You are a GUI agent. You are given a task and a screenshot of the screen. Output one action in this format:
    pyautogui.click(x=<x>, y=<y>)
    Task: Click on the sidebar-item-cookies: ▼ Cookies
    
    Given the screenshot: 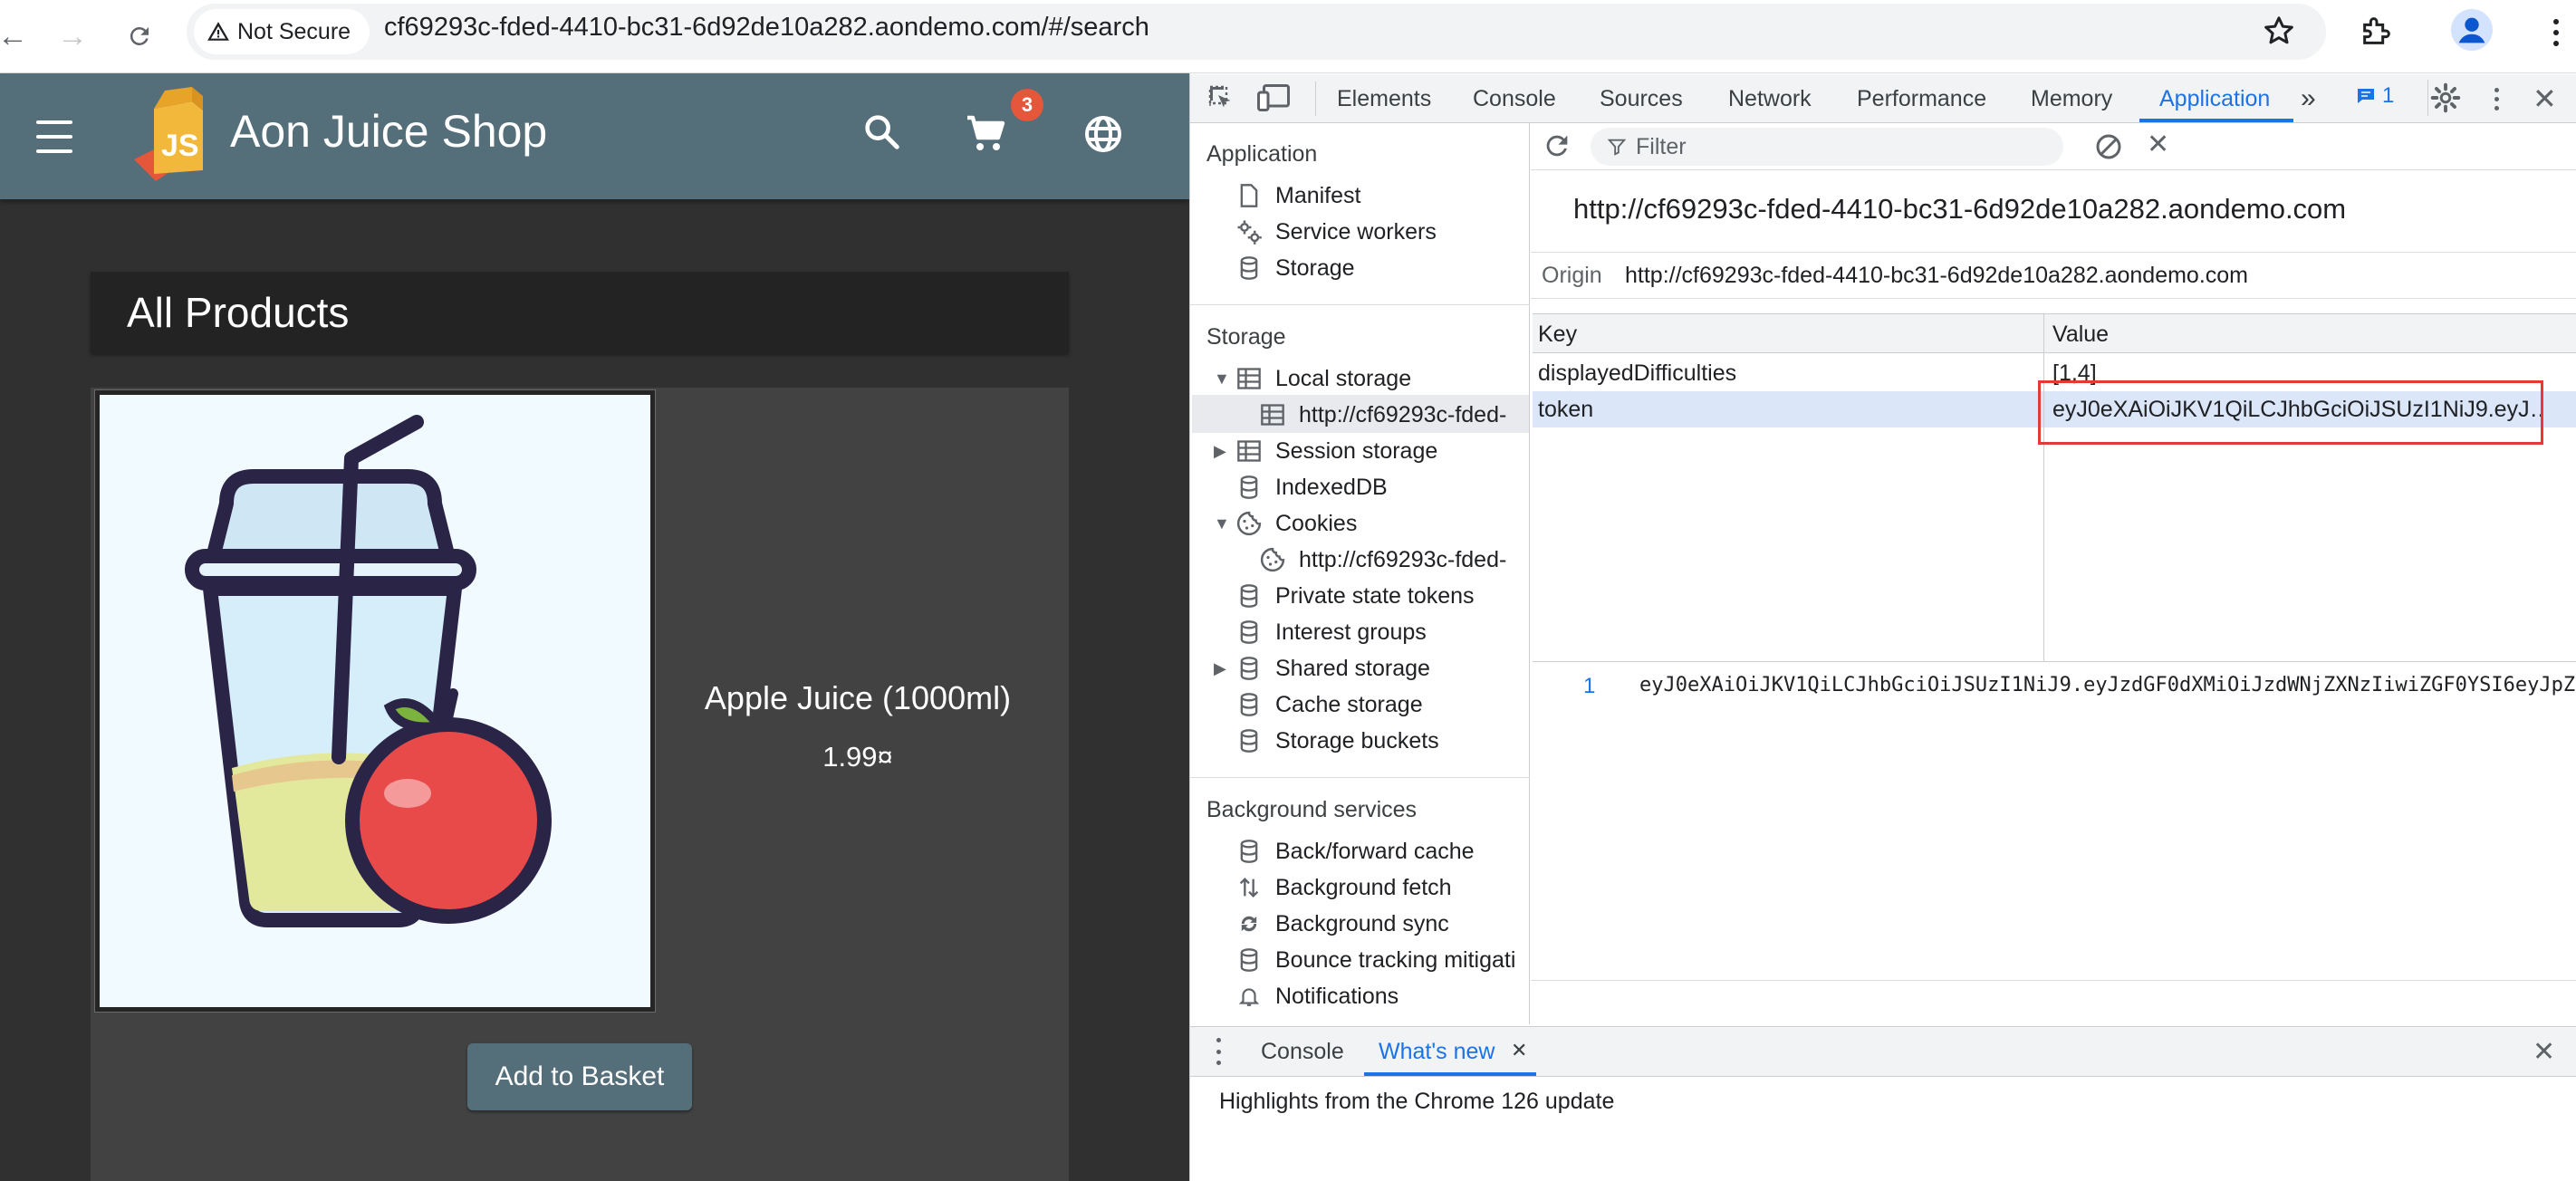 What is the action you would take?
    pyautogui.click(x=1286, y=523)
    